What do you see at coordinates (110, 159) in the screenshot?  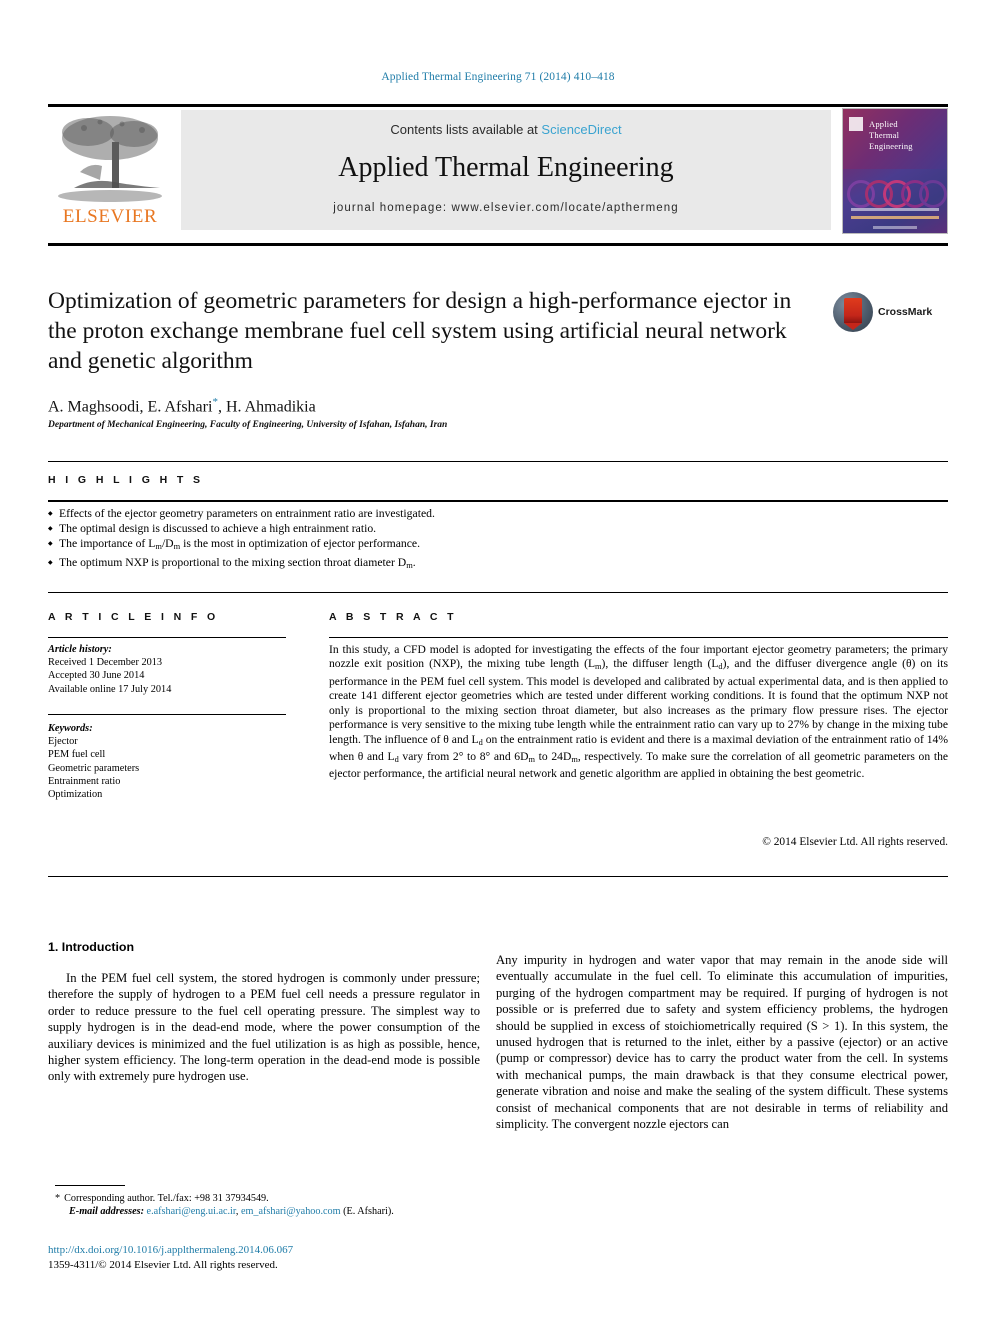 I see `elsevier-tree-icon` at bounding box center [110, 159].